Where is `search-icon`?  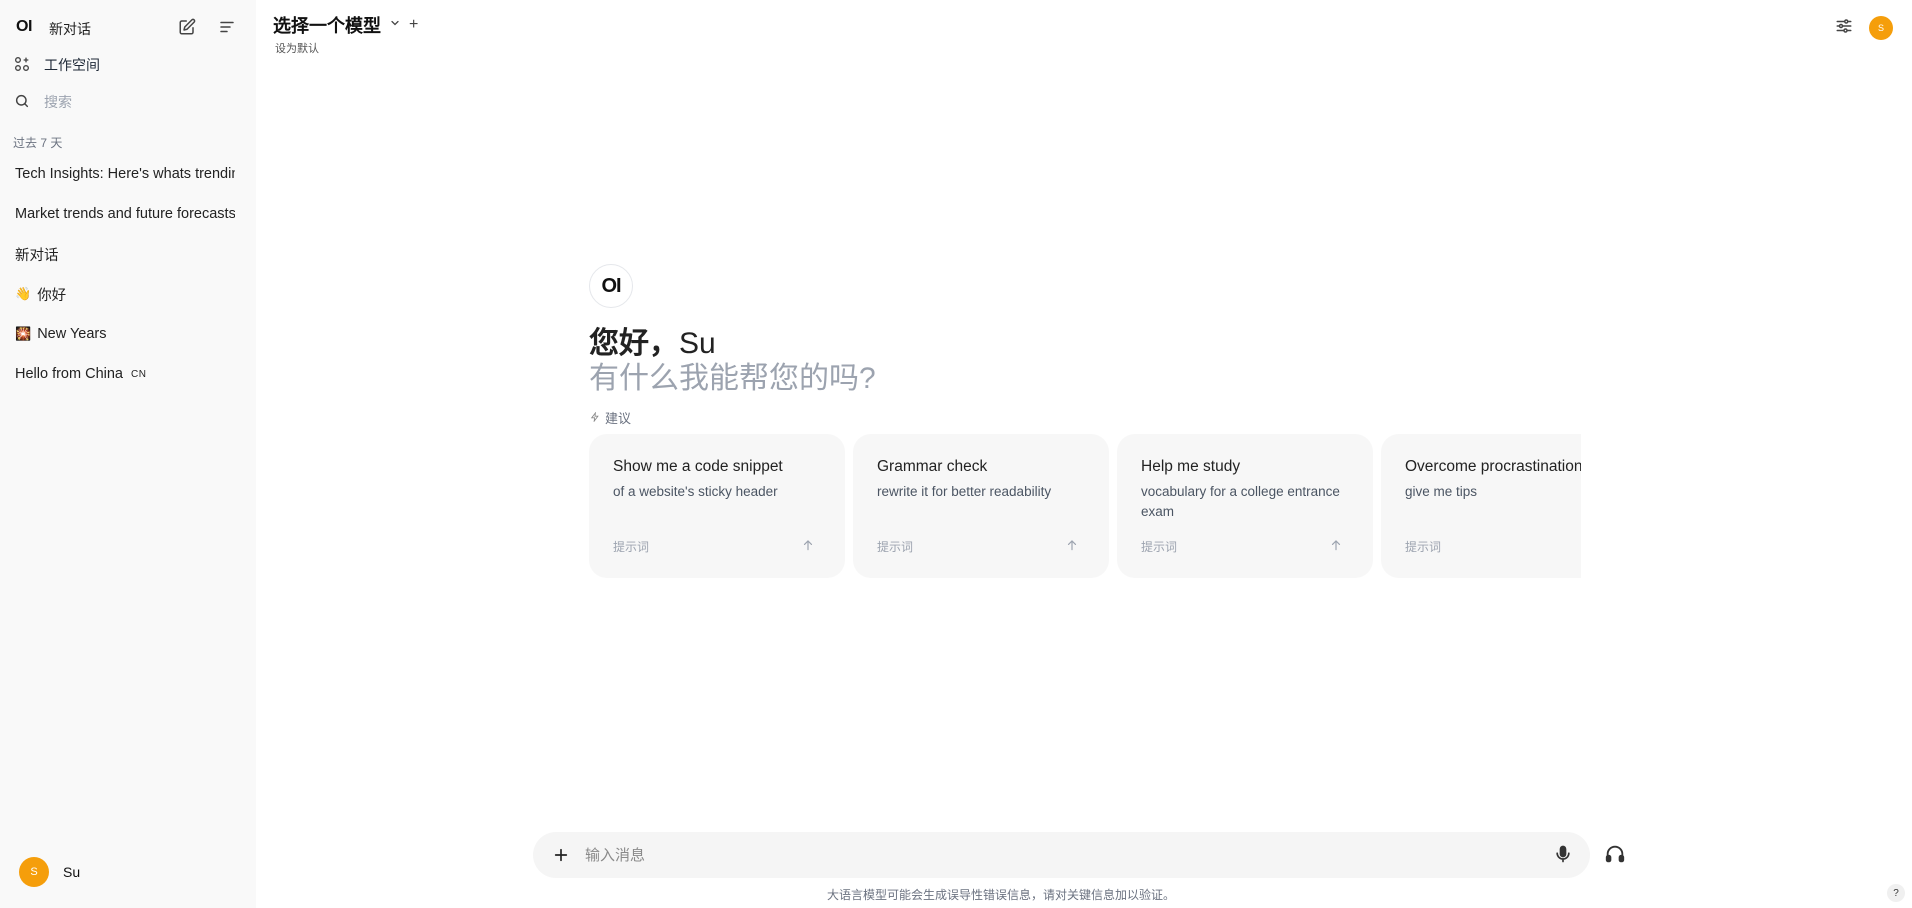
search-icon is located at coordinates (22, 102).